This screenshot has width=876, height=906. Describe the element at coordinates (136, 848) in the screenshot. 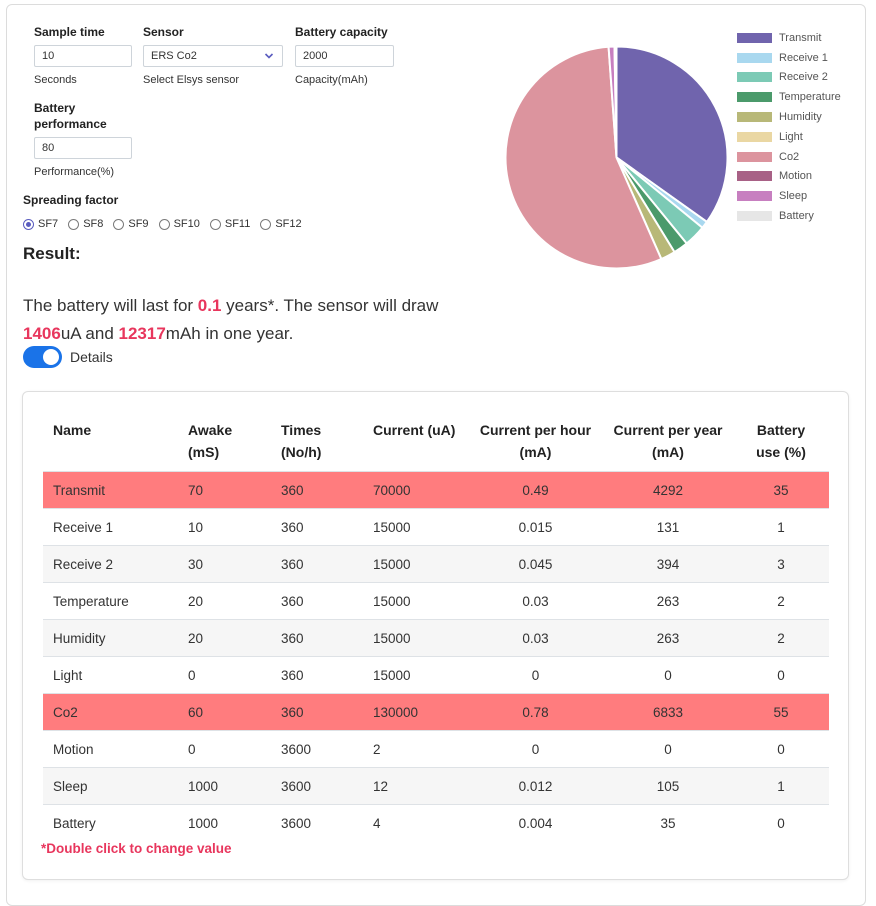

I see `double-click-note: *Double click to change value` at that location.